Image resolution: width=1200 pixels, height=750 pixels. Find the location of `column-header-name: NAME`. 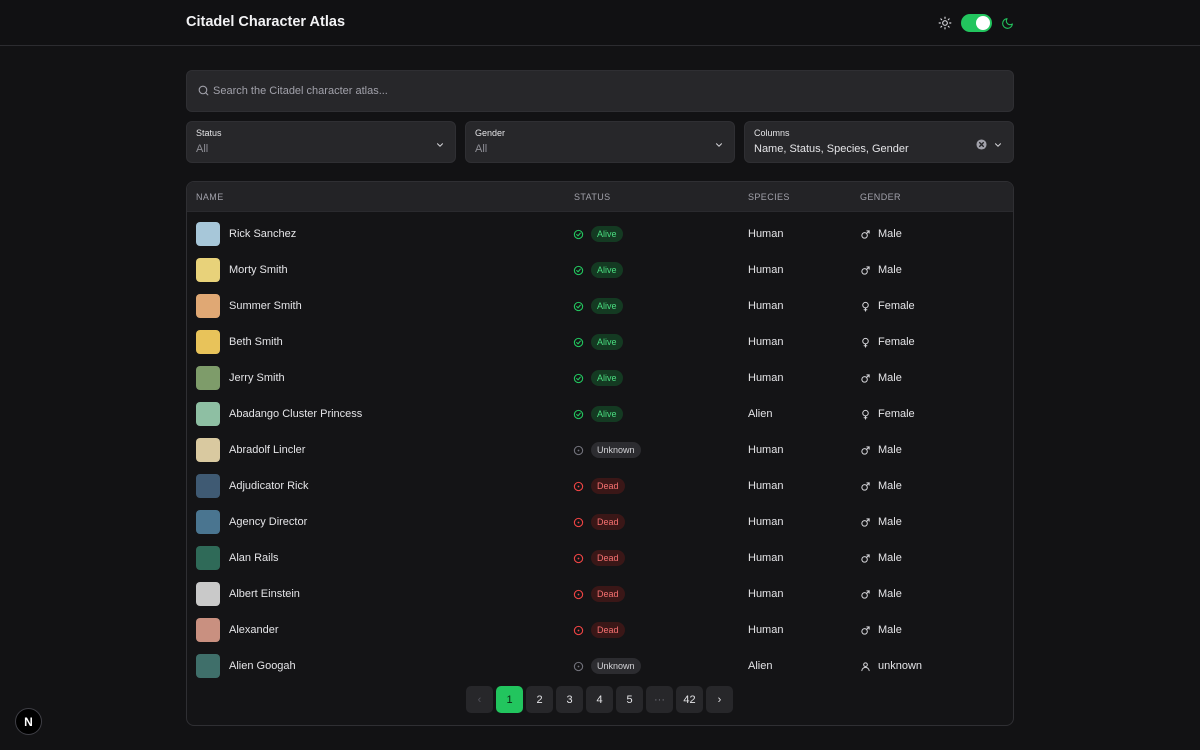

column-header-name: NAME is located at coordinates (210, 197).